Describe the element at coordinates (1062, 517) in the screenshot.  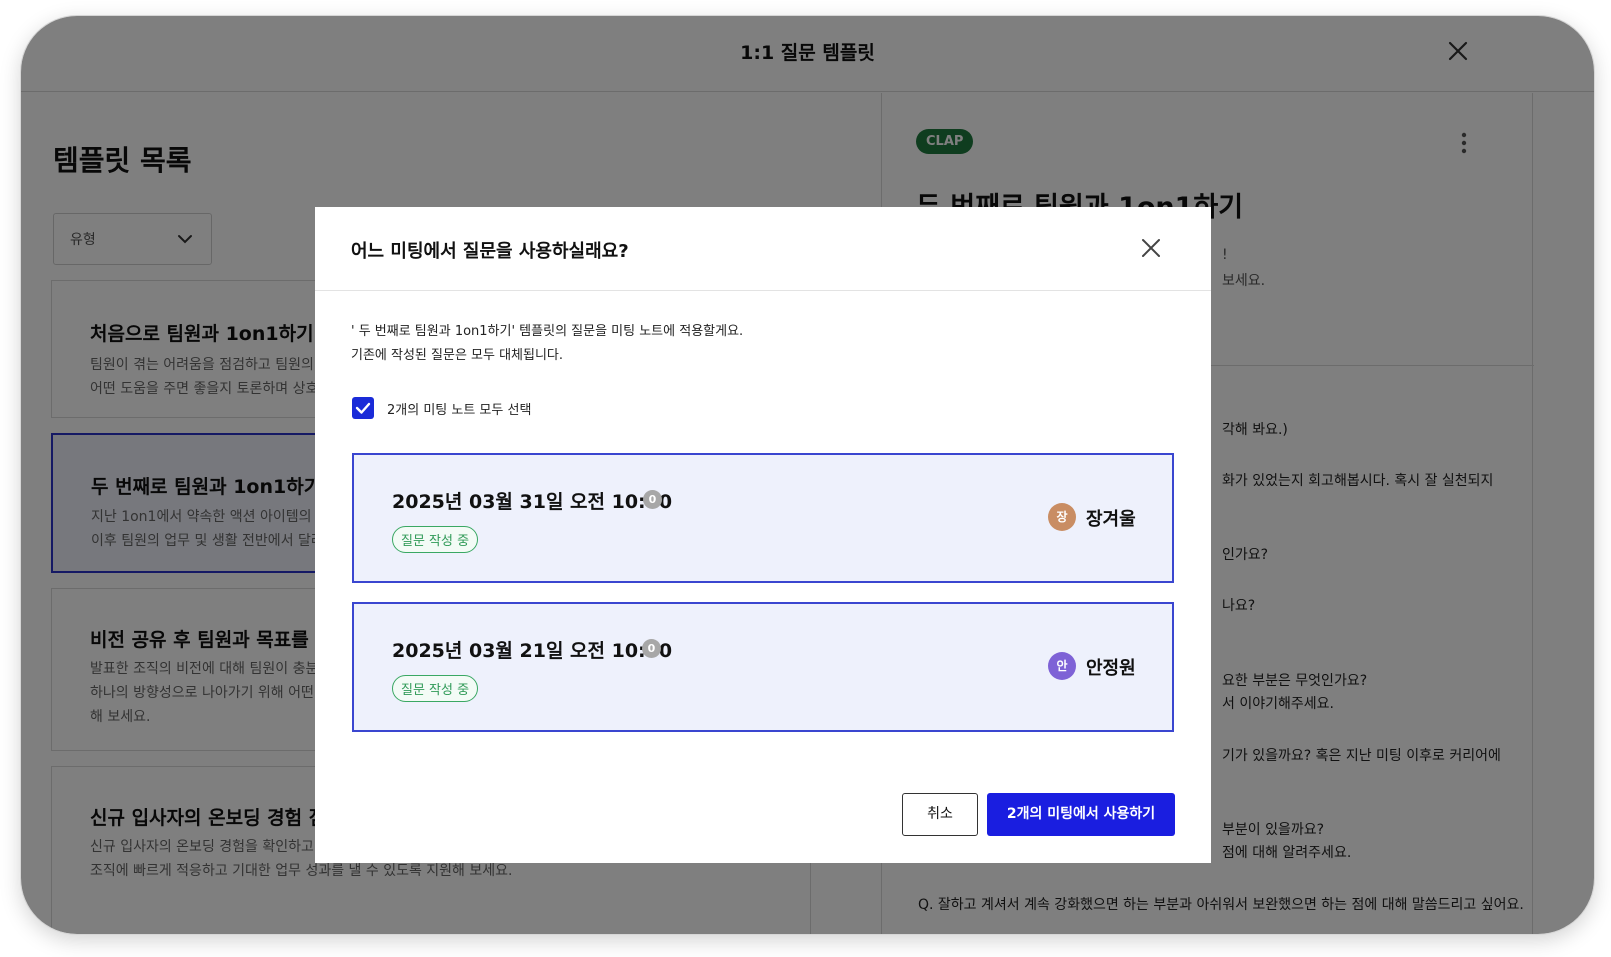
I see `avatar: 장` at that location.